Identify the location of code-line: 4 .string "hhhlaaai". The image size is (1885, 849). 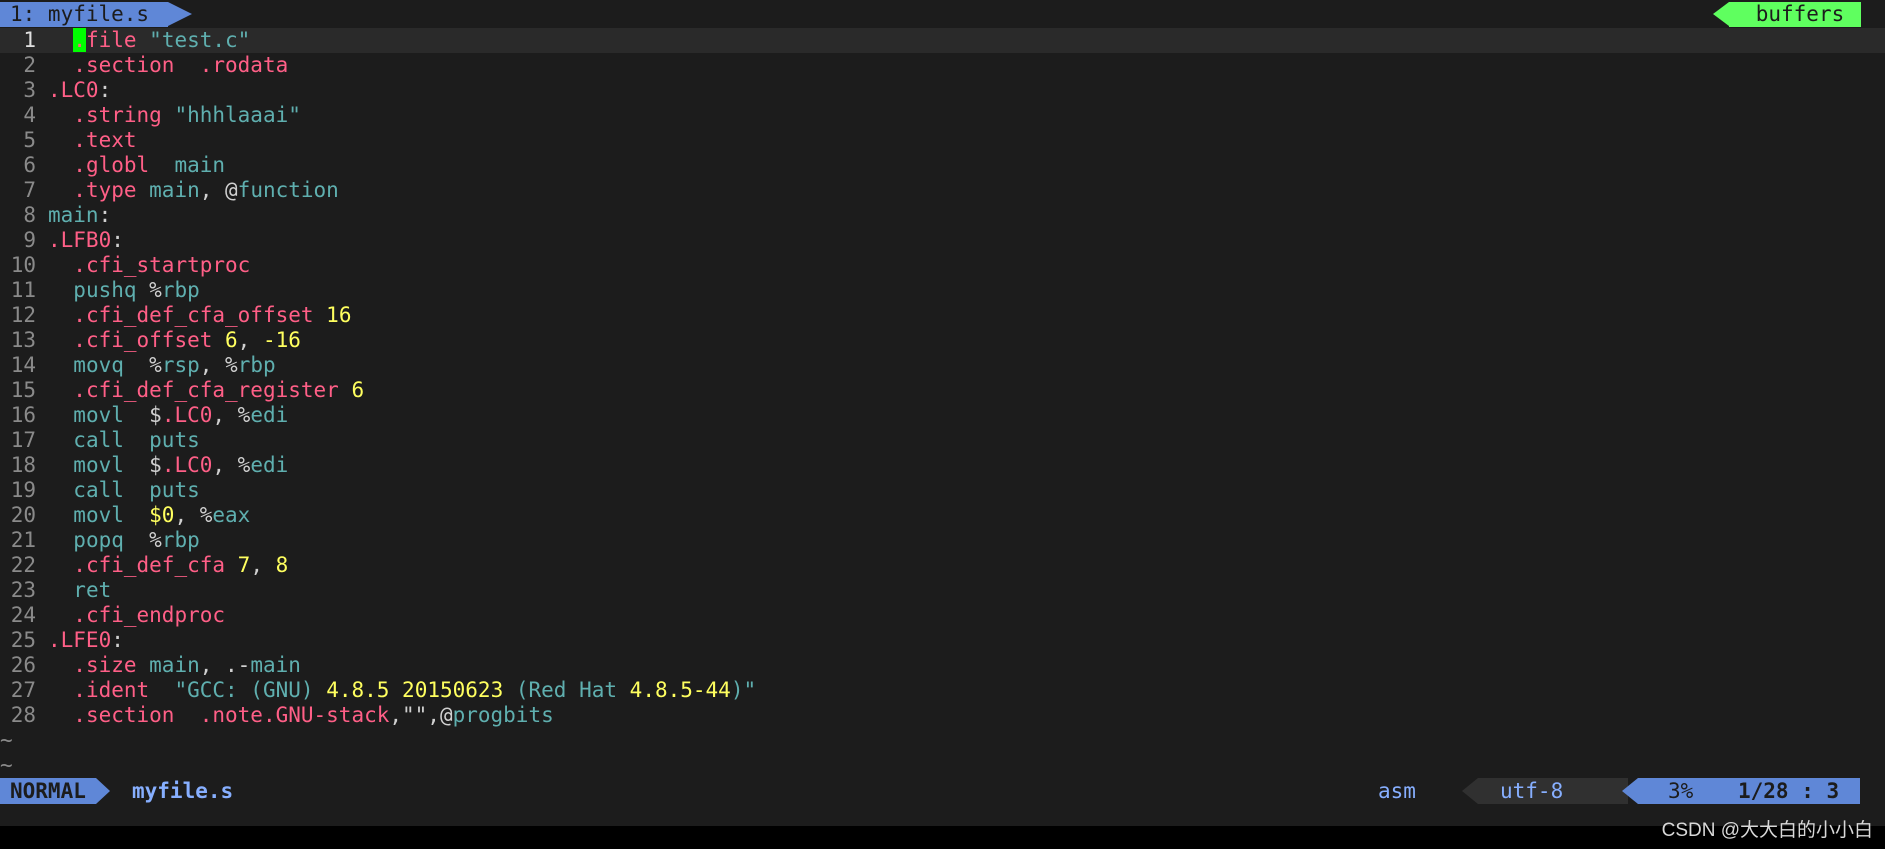
(942, 115).